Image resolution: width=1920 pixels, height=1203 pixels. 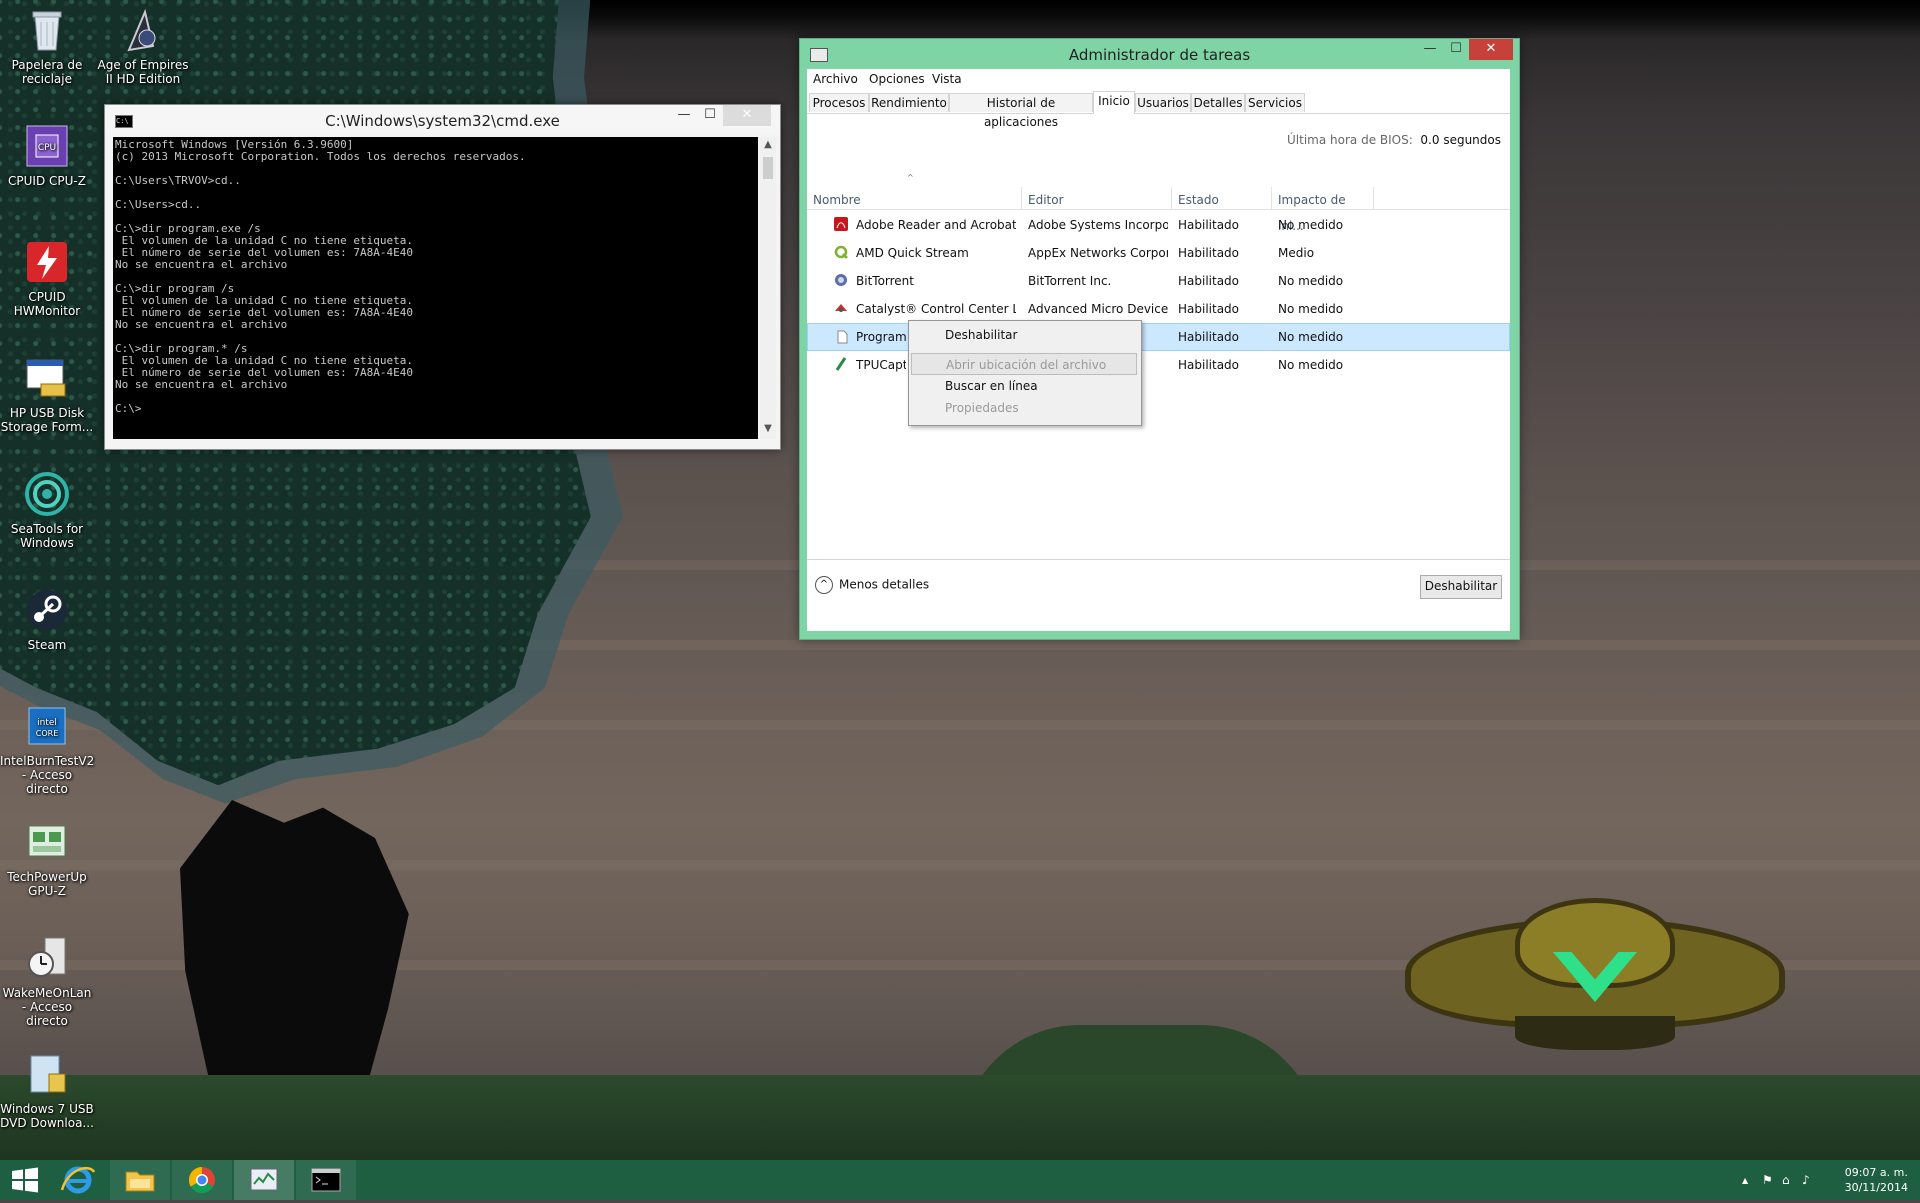 What do you see at coordinates (1024, 408) in the screenshot?
I see `context-item-properties: Propiedades` at bounding box center [1024, 408].